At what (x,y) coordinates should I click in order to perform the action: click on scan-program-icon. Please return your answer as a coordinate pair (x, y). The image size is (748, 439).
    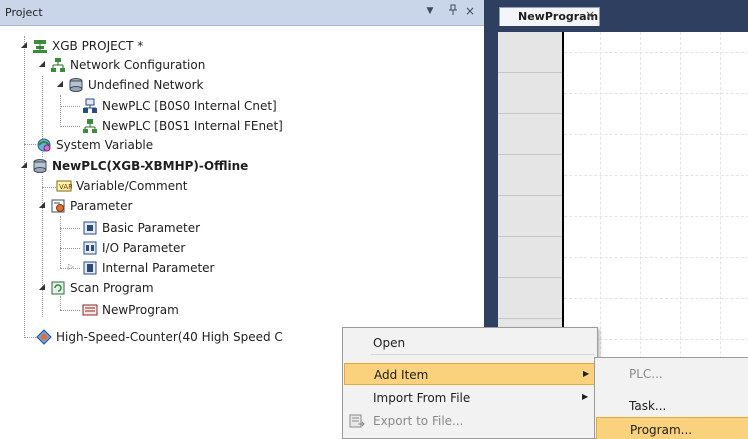
    Looking at the image, I should click on (58, 288).